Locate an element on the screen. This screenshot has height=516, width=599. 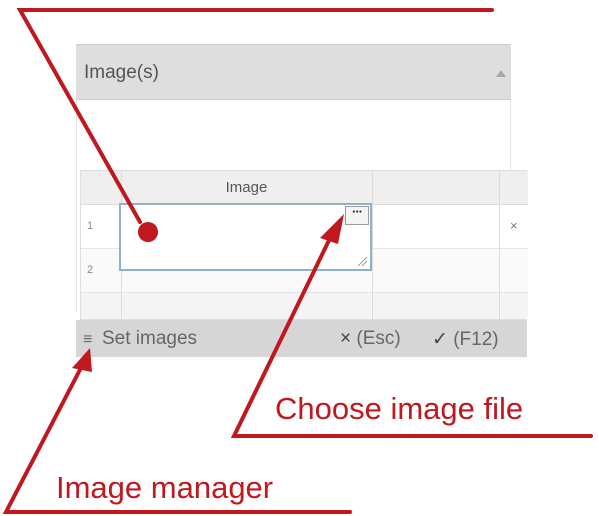
cancel-shortcut-label: (Esc) is located at coordinates (378, 338).